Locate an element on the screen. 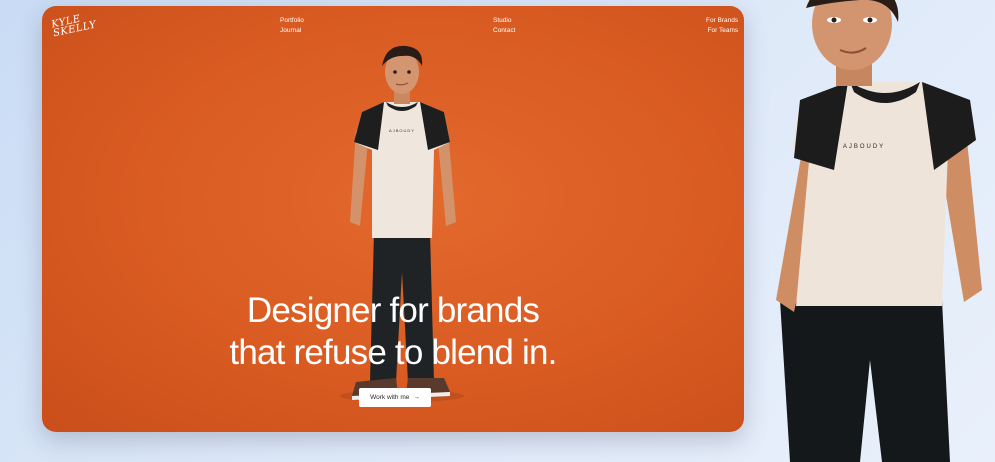  nav-link-for-teams: For Teams is located at coordinates (722, 31).